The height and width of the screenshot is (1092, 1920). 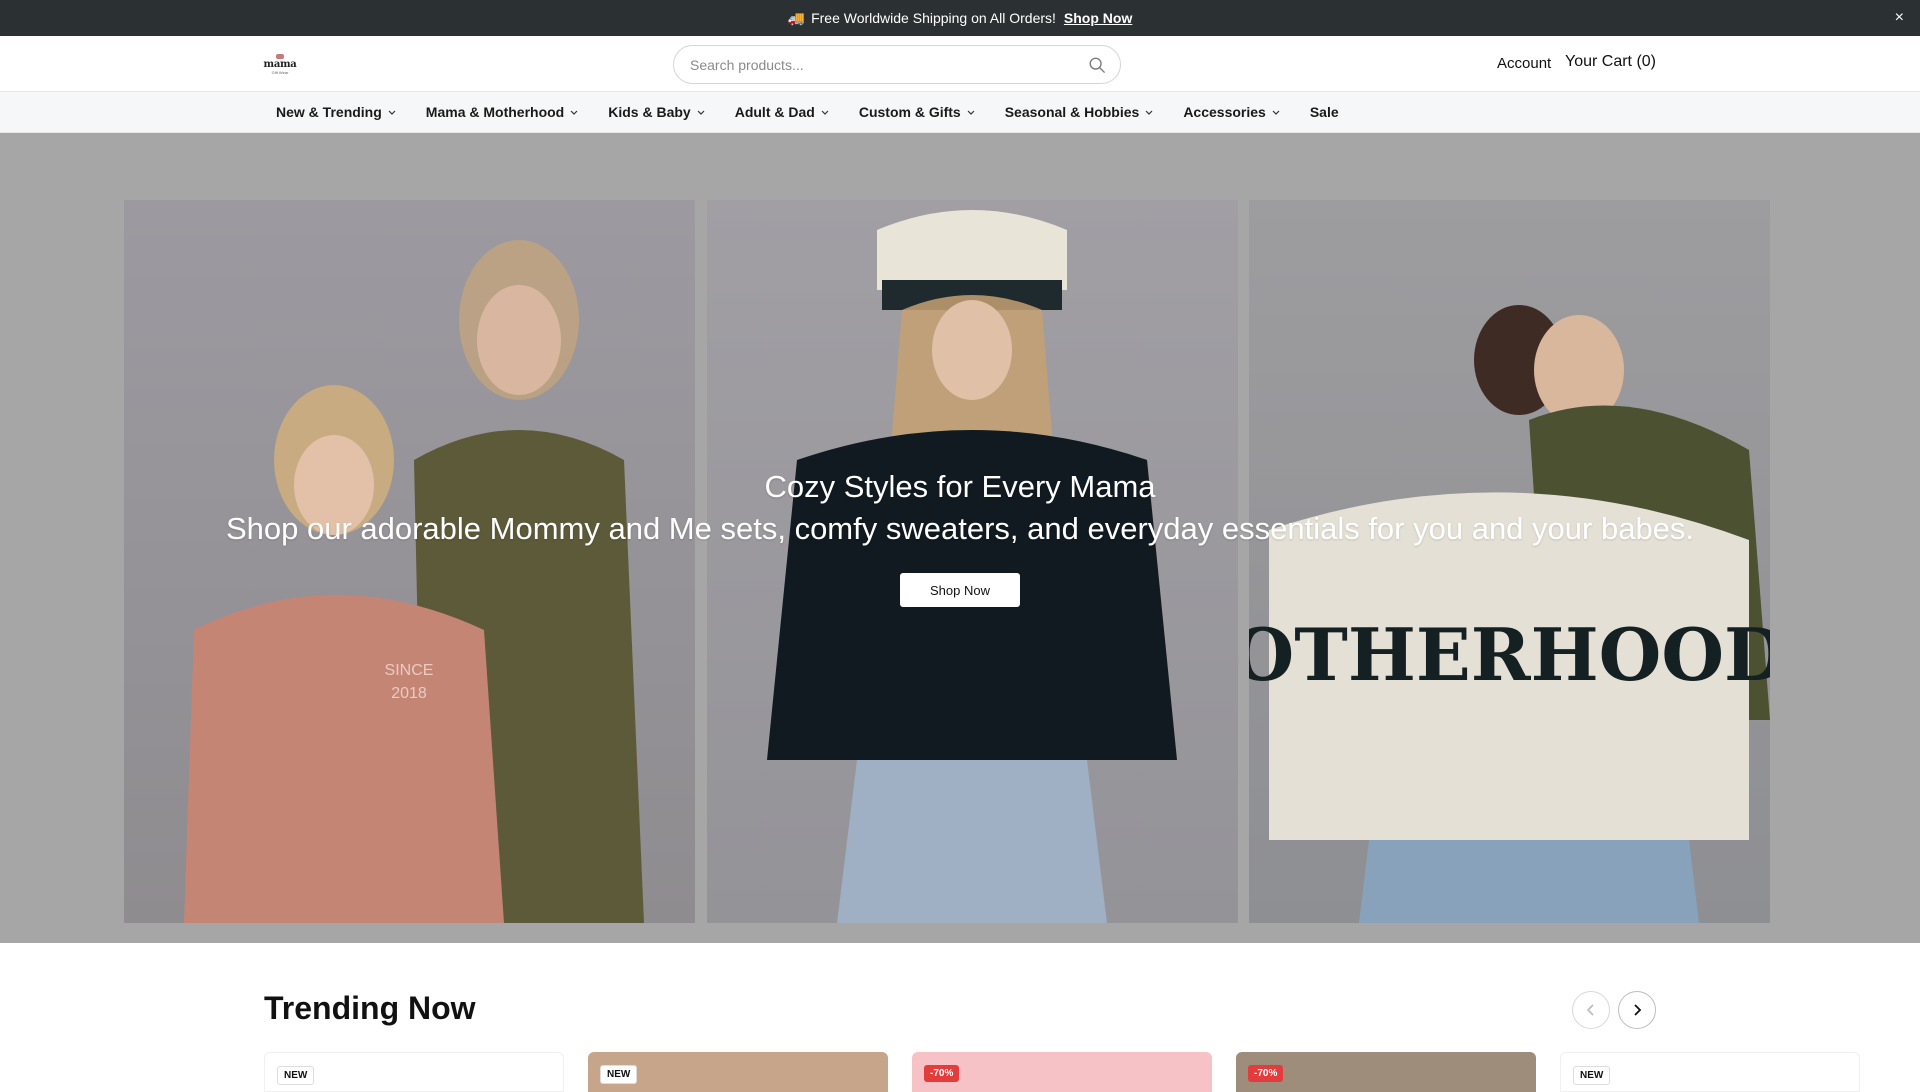 I want to click on nav-item-label: New & Trending, so click(x=329, y=112).